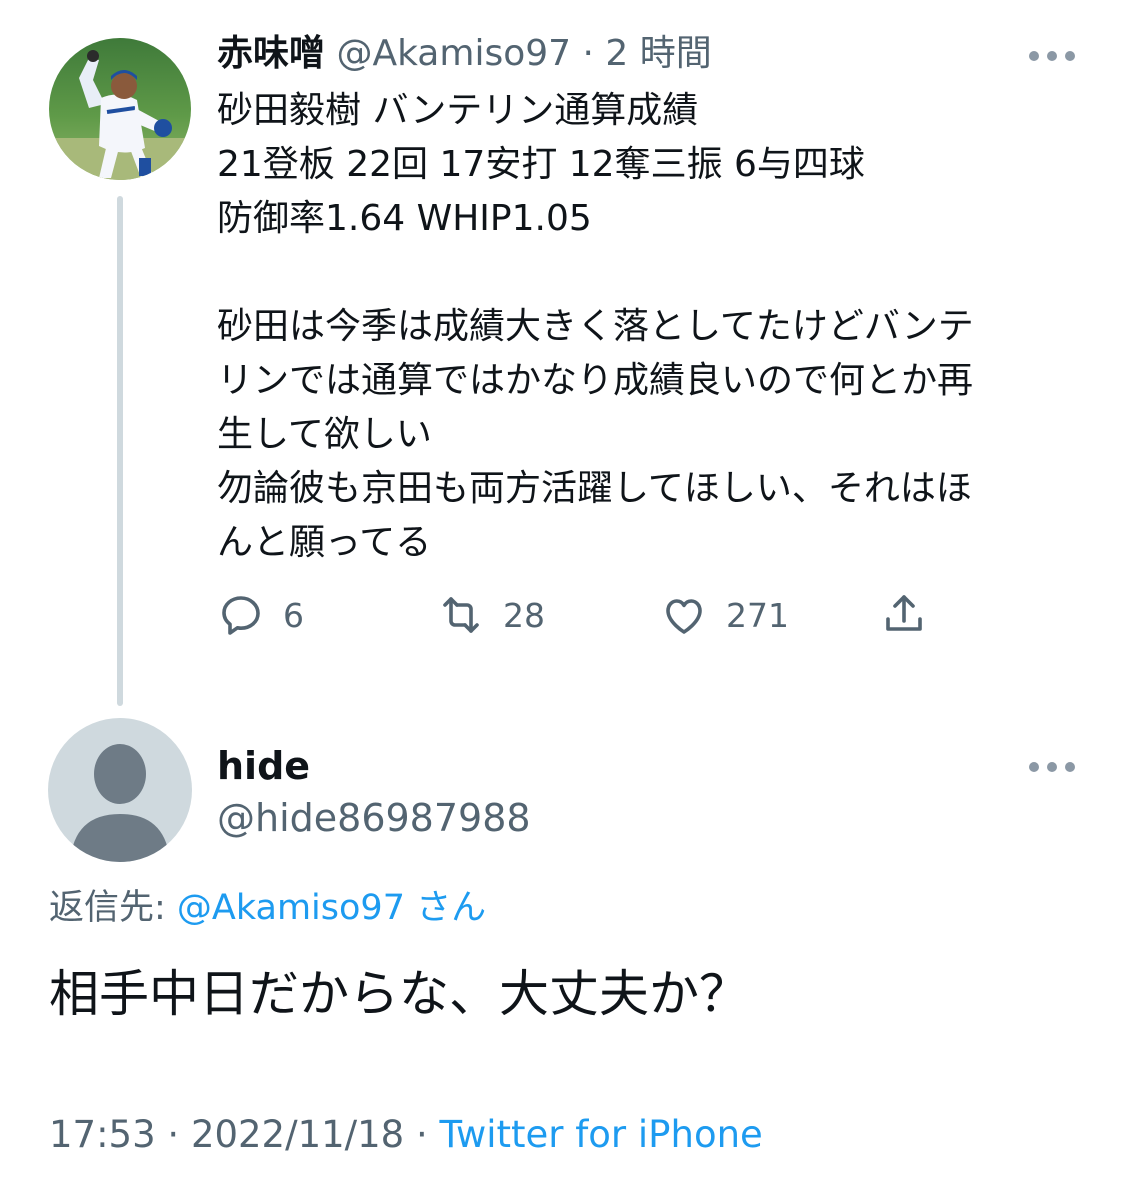 This screenshot has height=1188, width=1125. I want to click on reply-suffix: さん, so click(445, 908).